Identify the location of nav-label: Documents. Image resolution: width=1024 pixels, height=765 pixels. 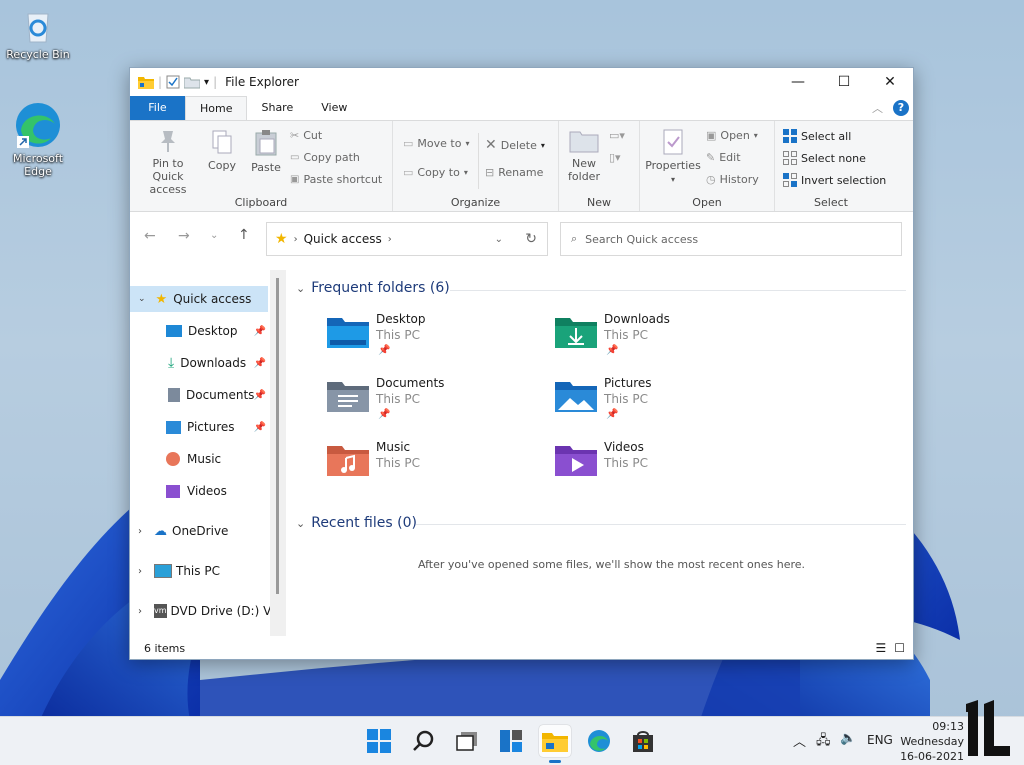
(220, 395).